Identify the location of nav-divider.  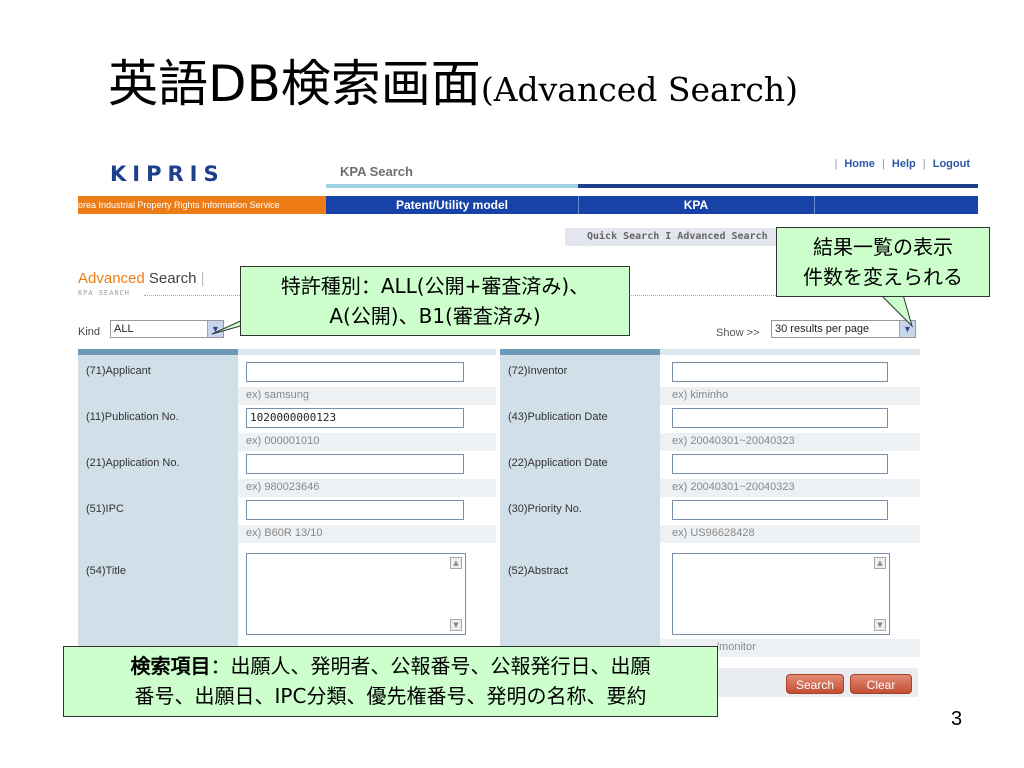
(814, 205).